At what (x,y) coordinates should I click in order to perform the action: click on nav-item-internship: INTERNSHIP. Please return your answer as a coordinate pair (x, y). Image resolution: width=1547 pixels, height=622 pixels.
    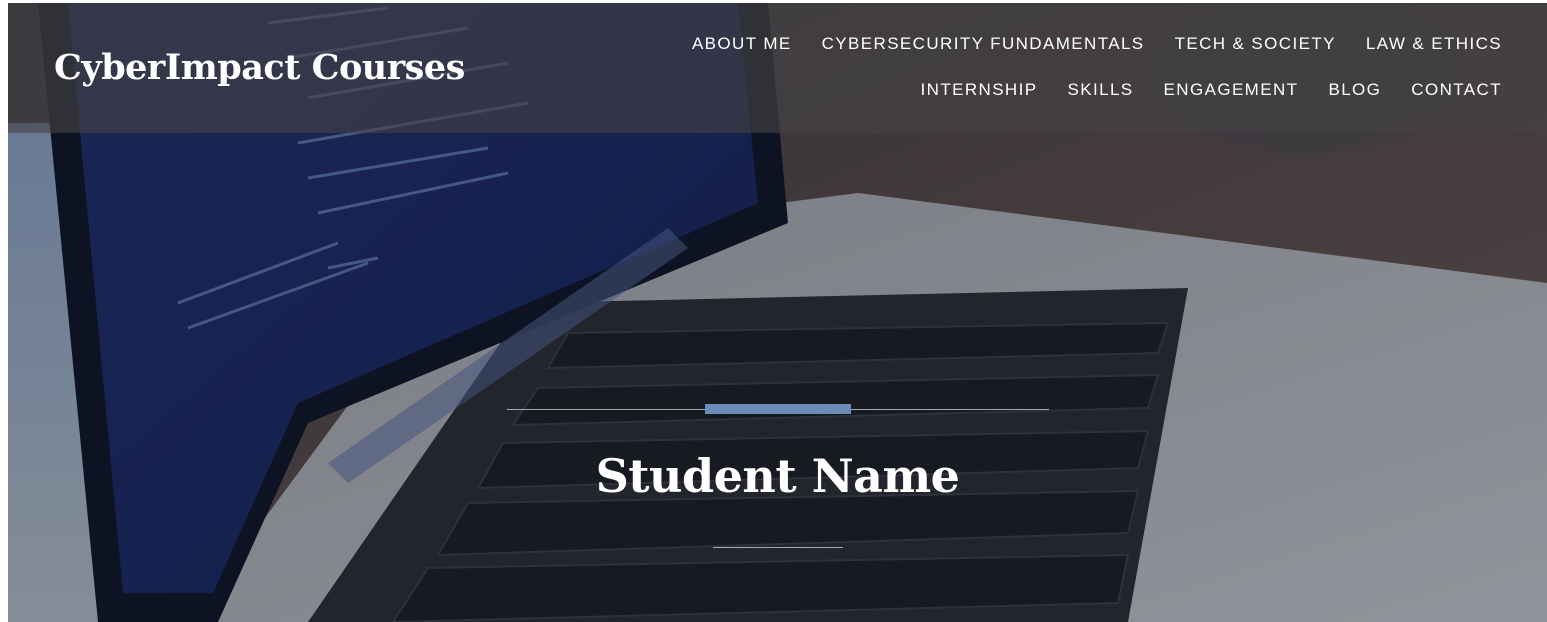
    Looking at the image, I should click on (979, 90).